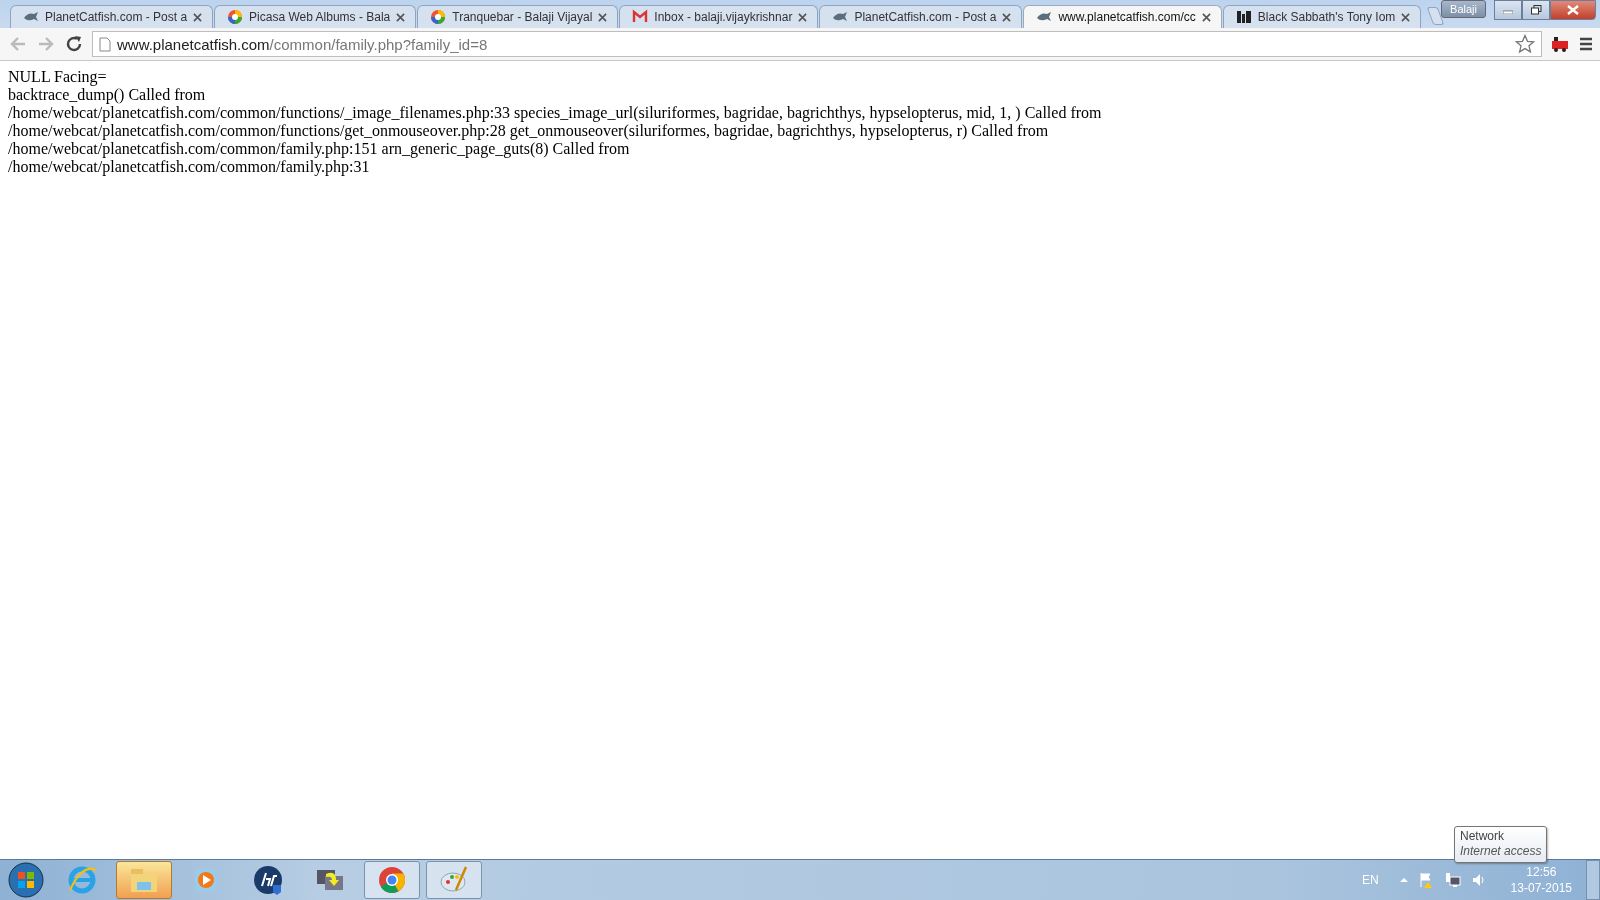 The height and width of the screenshot is (900, 1600). What do you see at coordinates (555, 113) in the screenshot?
I see `error-text-line: /home/webcat/planetcatfish.com/common/functions/_image_filenames.php:33 species_image_url(siluriformes, bagridae, bagrichthys, hypselopterus, mid, 1, ) Called from` at bounding box center [555, 113].